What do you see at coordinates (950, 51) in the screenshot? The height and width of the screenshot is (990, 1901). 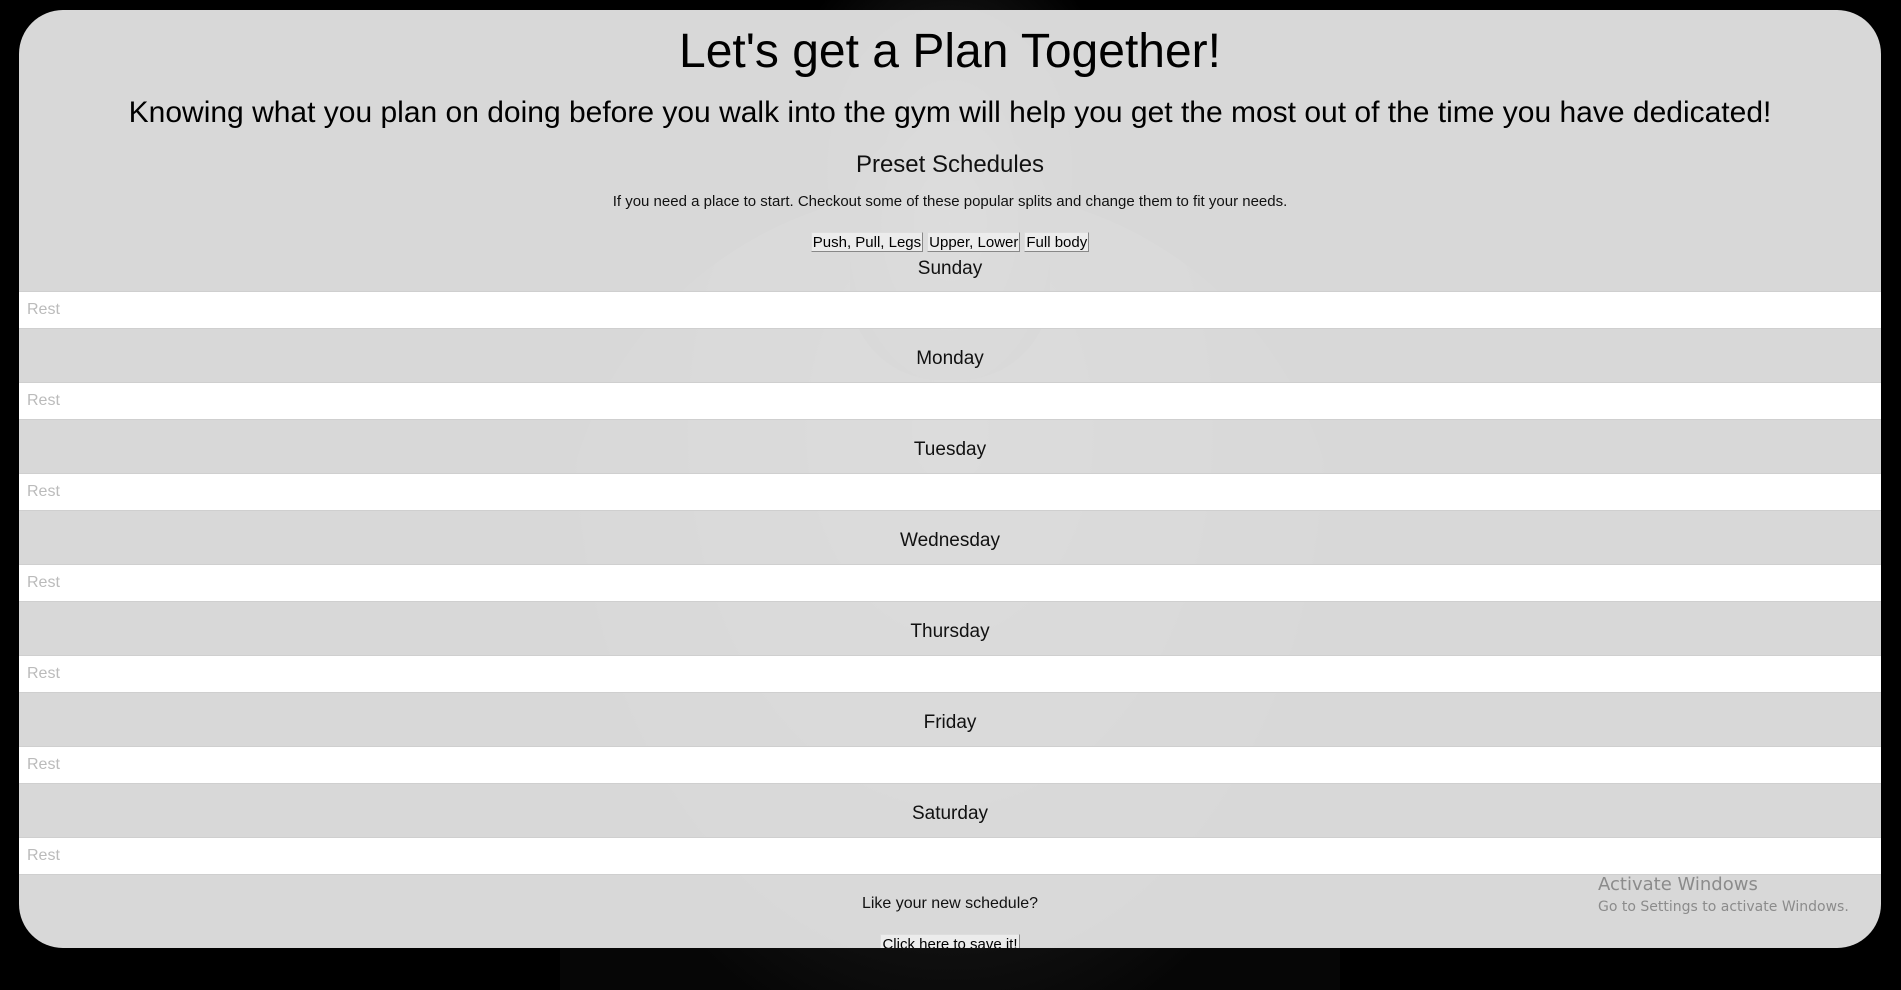 I see `page-title: Let's get a Plan Together!` at bounding box center [950, 51].